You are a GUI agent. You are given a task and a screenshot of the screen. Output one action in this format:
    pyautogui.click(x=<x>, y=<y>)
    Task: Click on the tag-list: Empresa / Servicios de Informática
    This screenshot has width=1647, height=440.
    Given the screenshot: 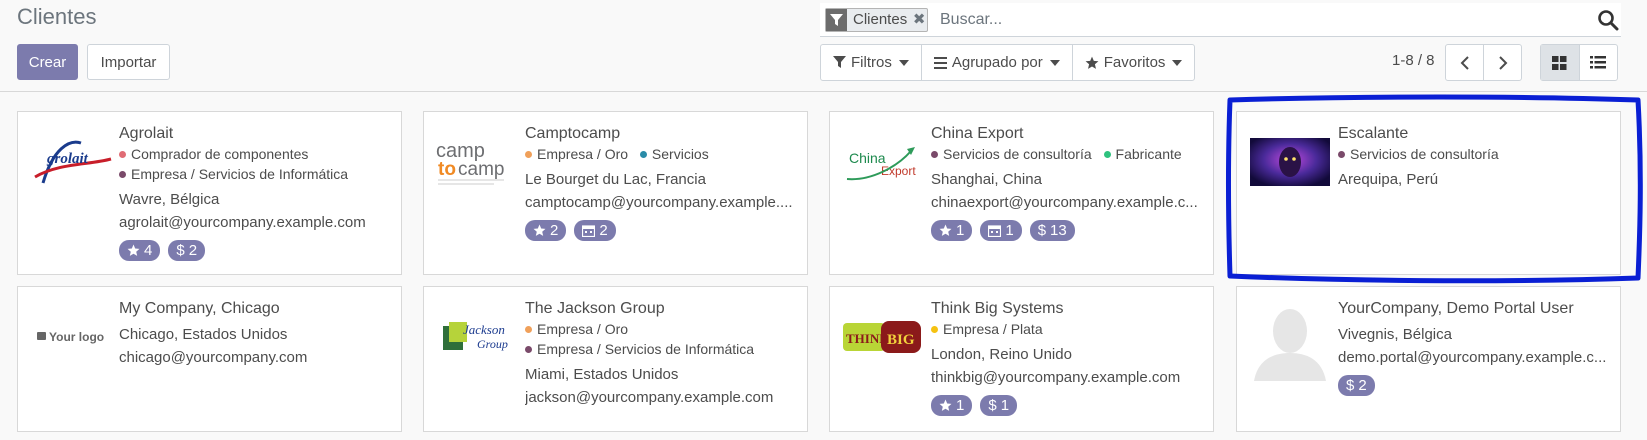 What is the action you would take?
    pyautogui.click(x=256, y=174)
    